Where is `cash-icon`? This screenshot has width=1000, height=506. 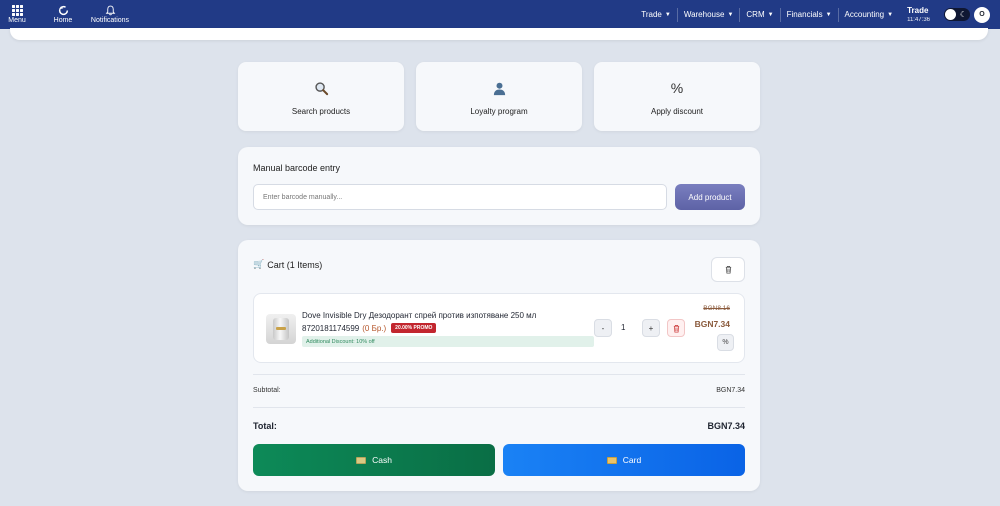
cash-icon is located at coordinates (361, 460).